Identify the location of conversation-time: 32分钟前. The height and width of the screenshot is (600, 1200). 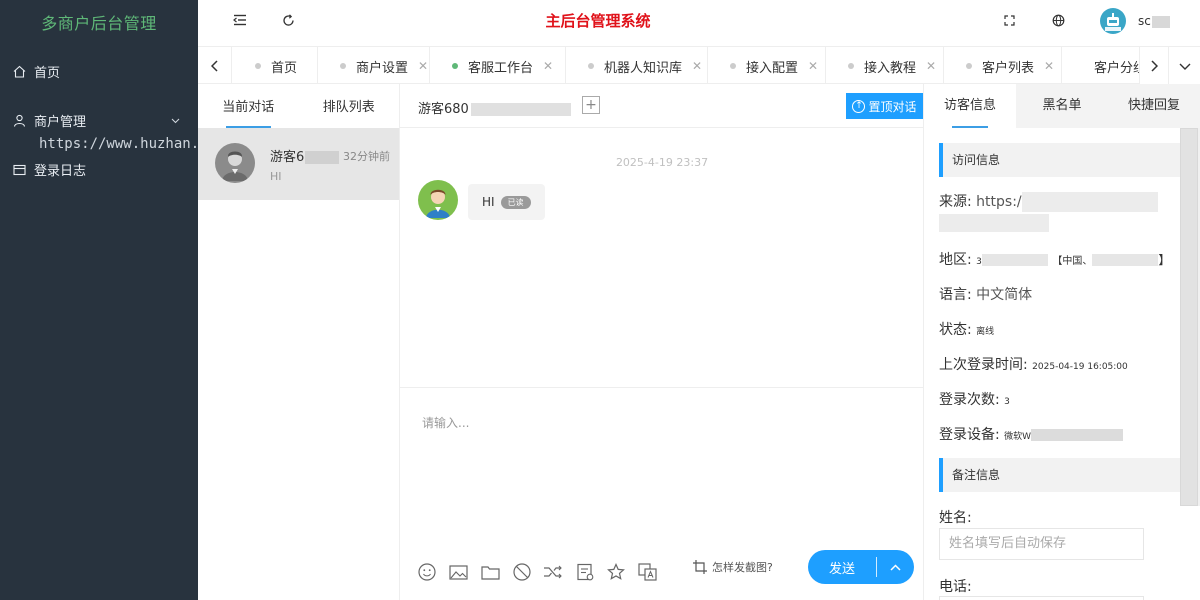
(366, 156).